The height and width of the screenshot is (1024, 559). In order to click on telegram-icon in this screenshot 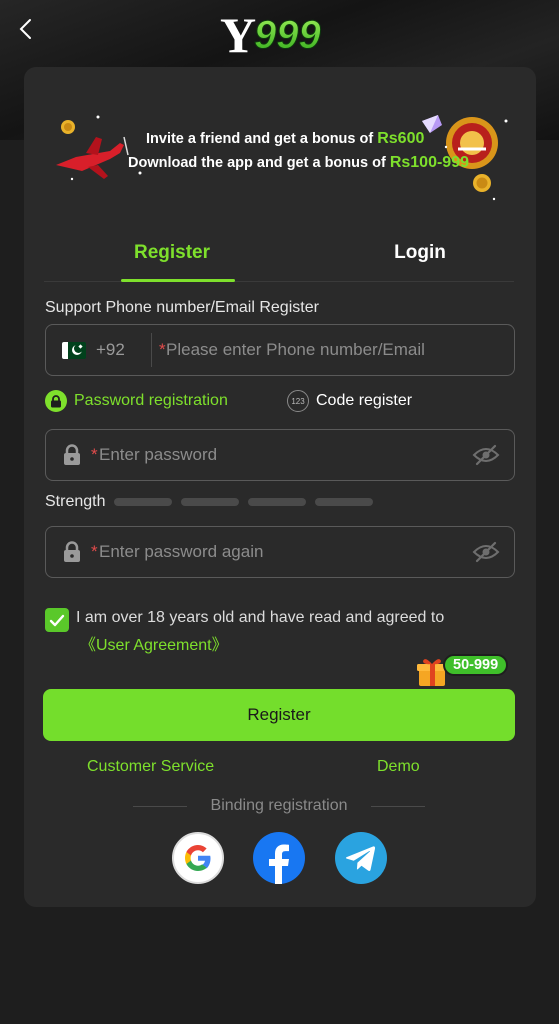, I will do `click(361, 858)`.